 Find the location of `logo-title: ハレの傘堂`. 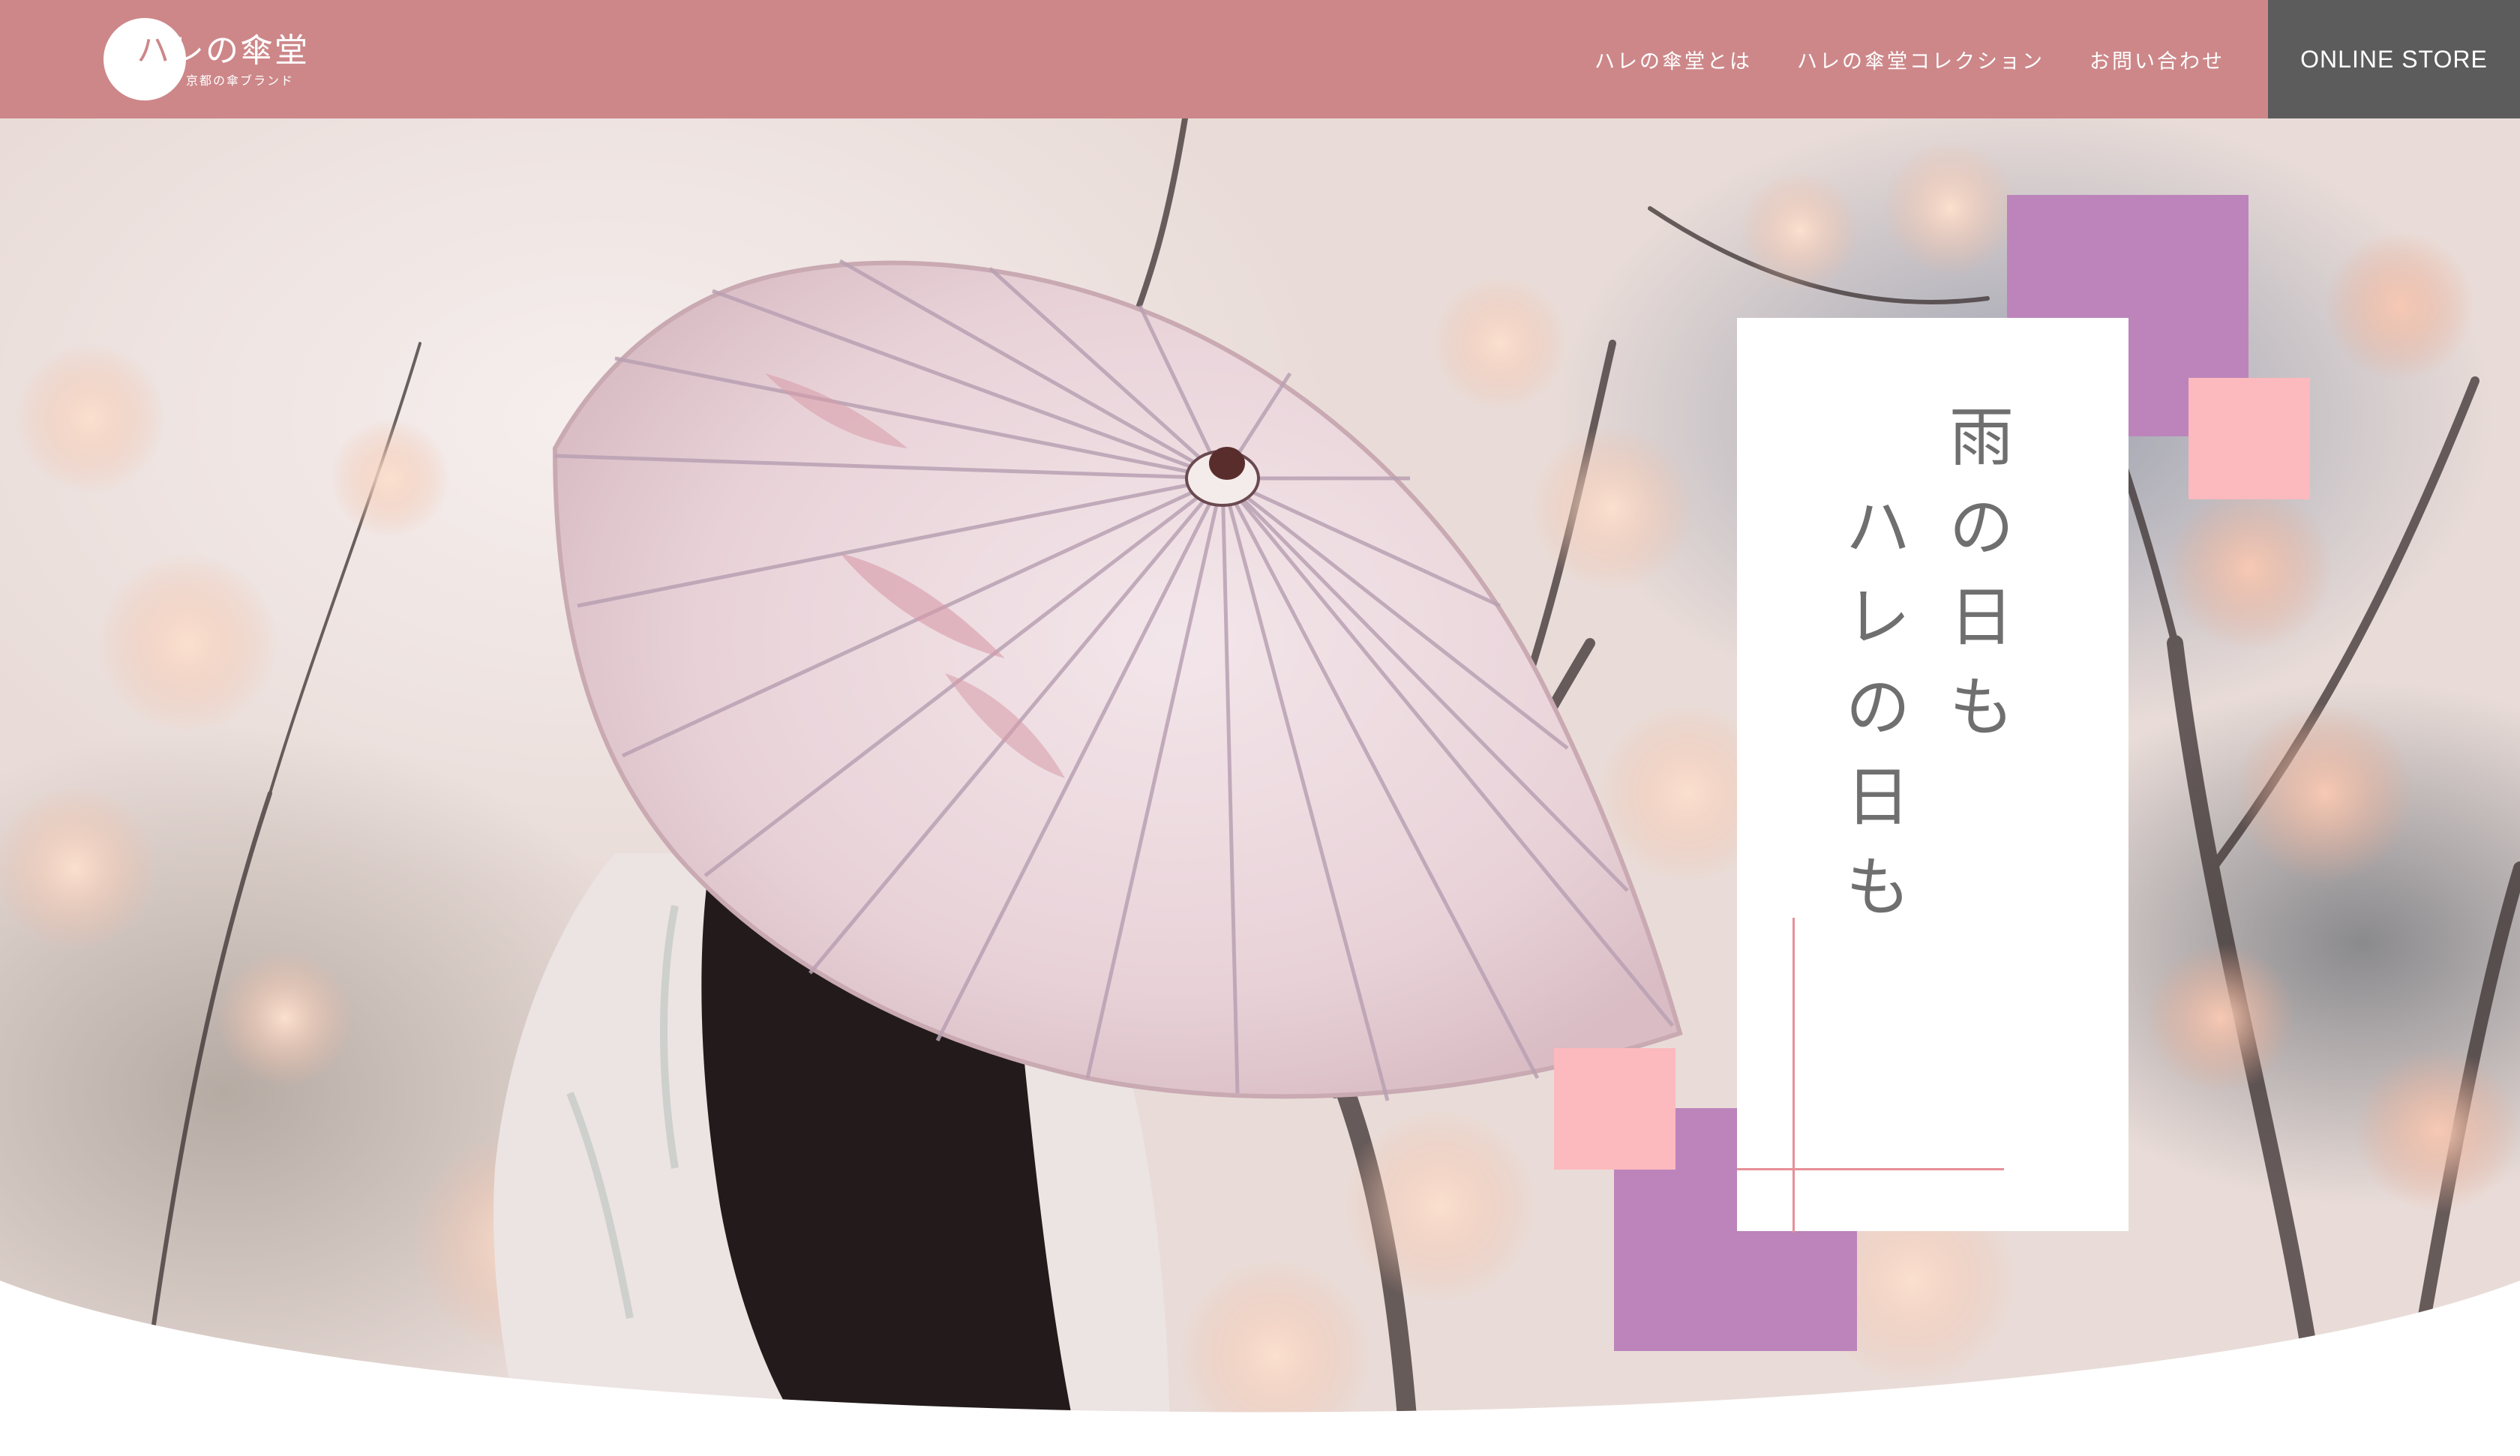

logo-title: ハレの傘堂 is located at coordinates (222, 50).